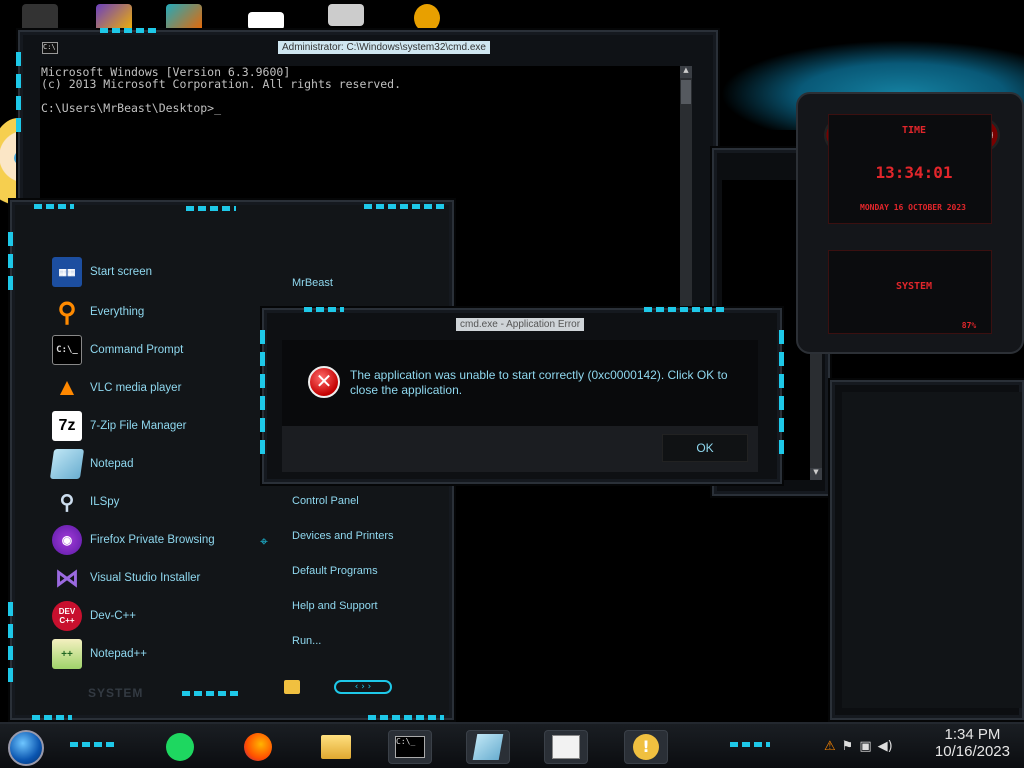 This screenshot has height=768, width=1024. What do you see at coordinates (932, 550) in the screenshot?
I see `background-window-2-content` at bounding box center [932, 550].